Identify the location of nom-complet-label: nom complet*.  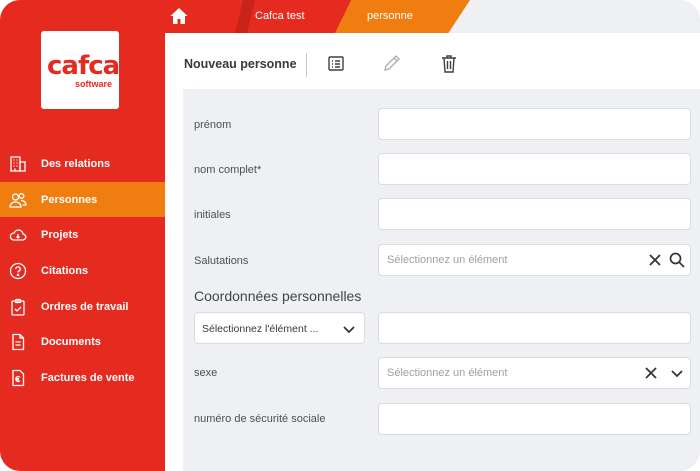
(228, 170).